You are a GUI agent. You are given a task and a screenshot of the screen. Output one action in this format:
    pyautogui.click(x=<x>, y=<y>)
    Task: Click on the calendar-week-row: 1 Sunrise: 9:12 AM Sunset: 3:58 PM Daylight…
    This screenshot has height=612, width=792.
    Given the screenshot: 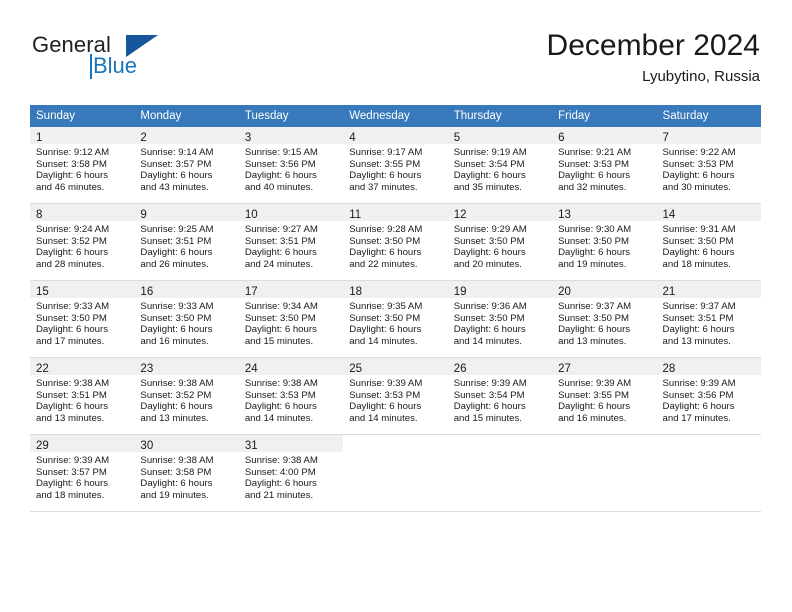 What is the action you would take?
    pyautogui.click(x=395, y=165)
    